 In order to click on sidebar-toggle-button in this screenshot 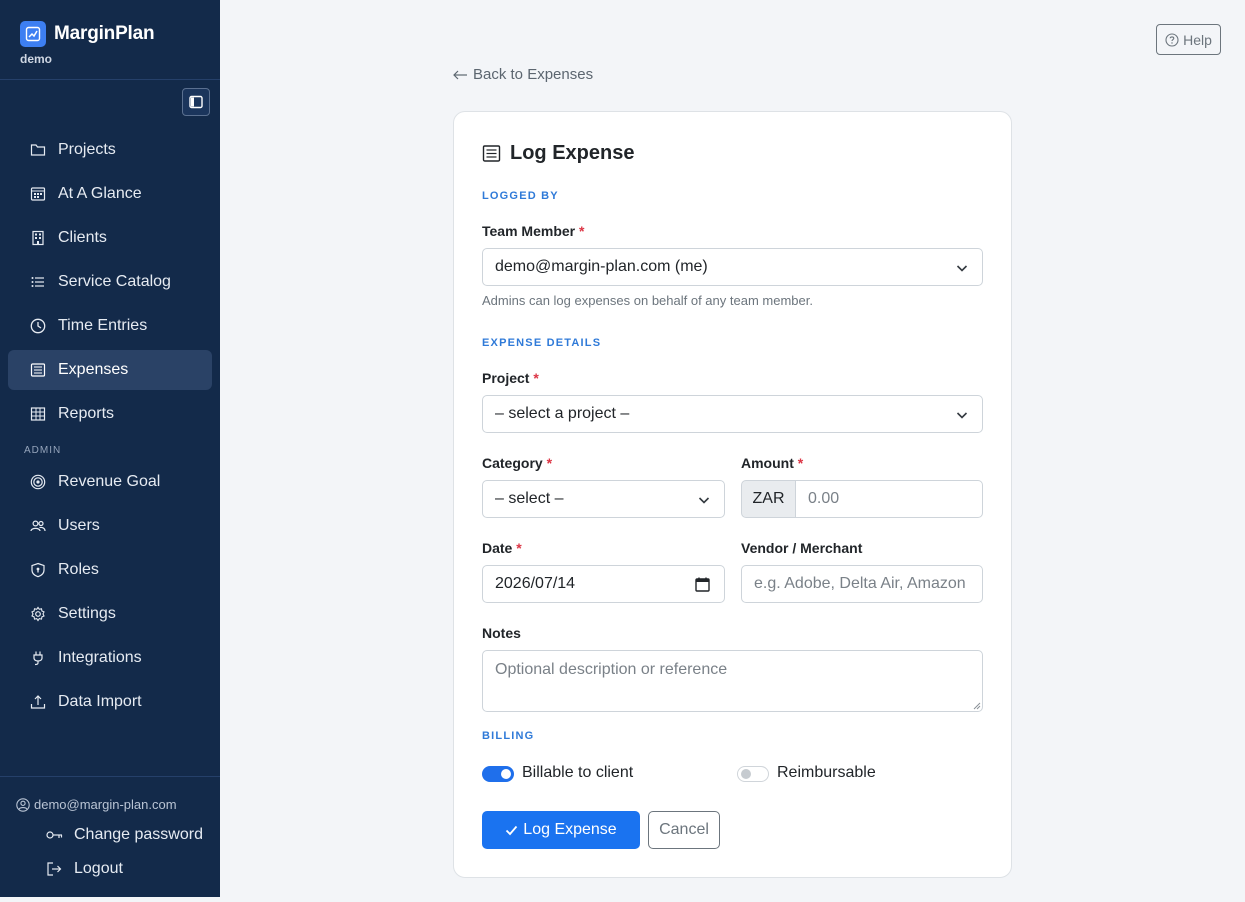, I will do `click(196, 102)`.